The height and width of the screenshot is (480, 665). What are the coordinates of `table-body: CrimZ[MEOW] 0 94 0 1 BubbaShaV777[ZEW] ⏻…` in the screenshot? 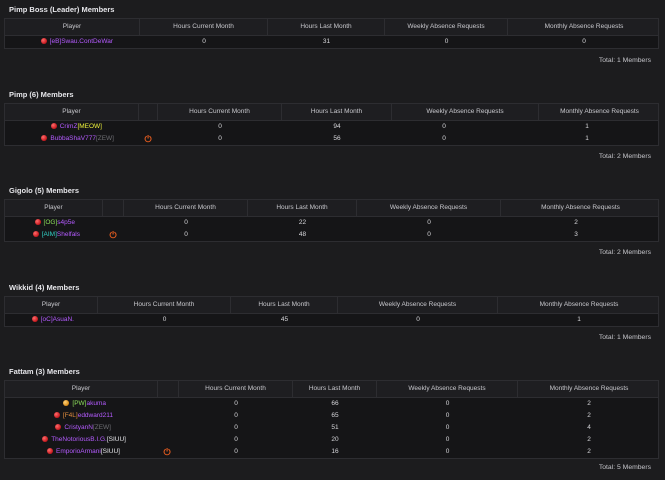 It's located at (331, 133).